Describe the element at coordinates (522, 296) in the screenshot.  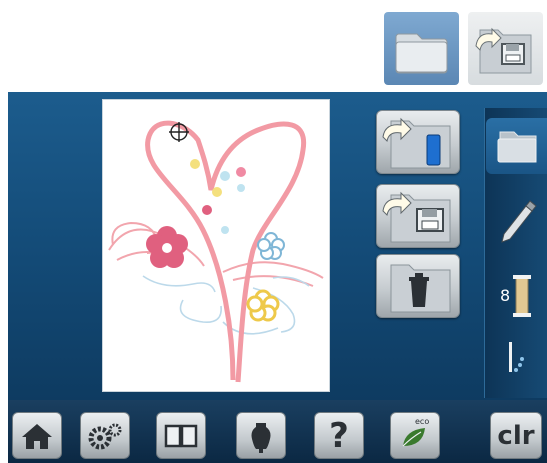
I see `thread-spool-icon` at that location.